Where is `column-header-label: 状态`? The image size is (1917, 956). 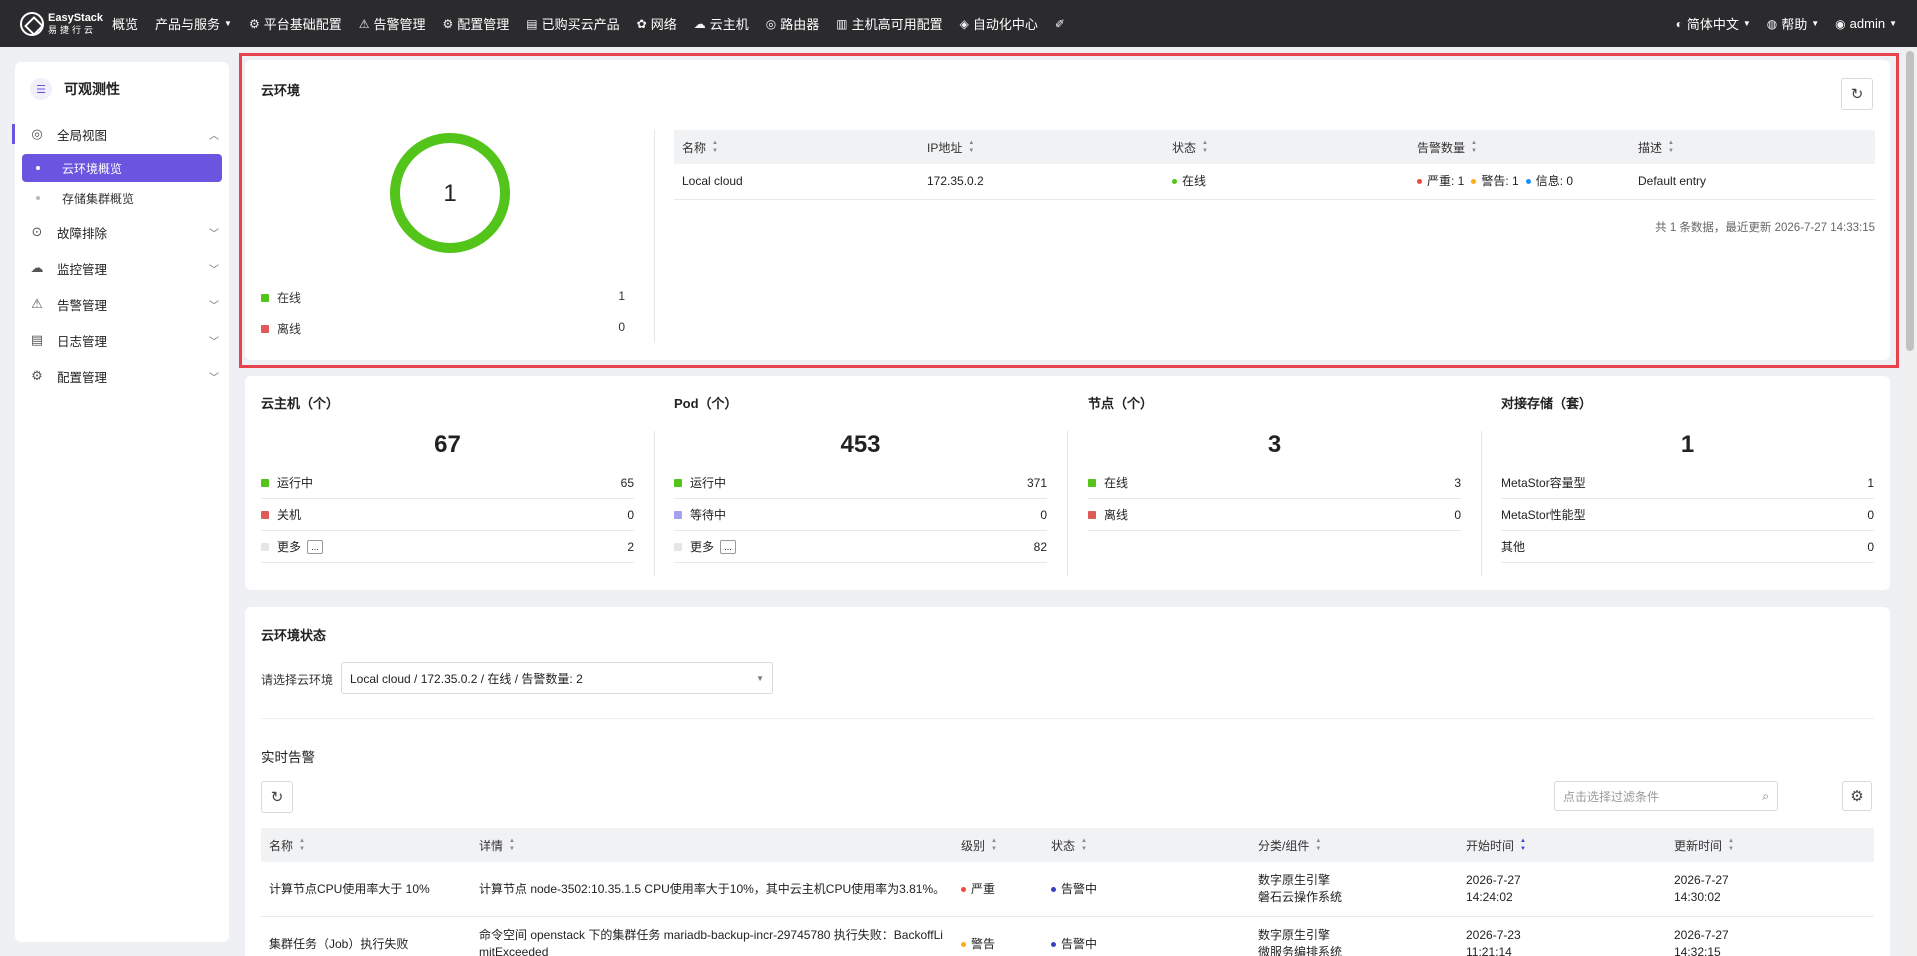 column-header-label: 状态 is located at coordinates (1184, 147).